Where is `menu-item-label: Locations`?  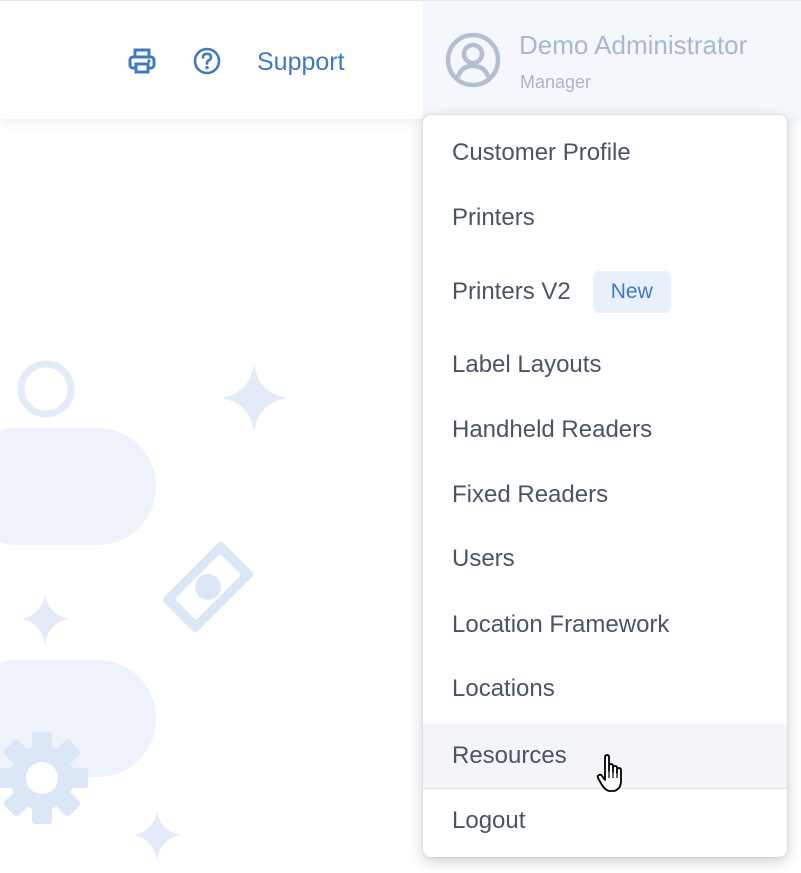 menu-item-label: Locations is located at coordinates (503, 688).